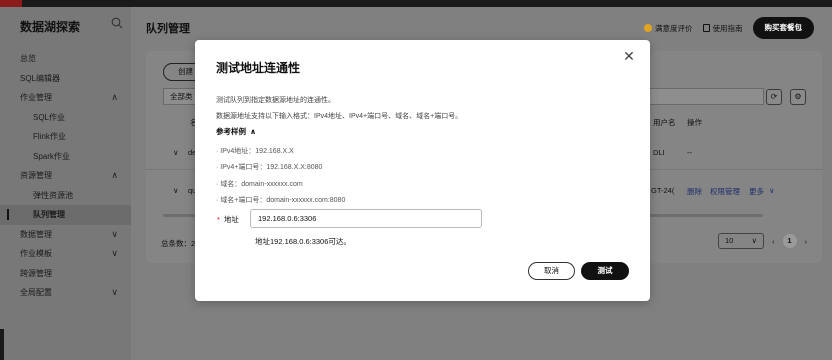 The image size is (832, 360). I want to click on sidebar-item-label: 作业管理, so click(36, 97).